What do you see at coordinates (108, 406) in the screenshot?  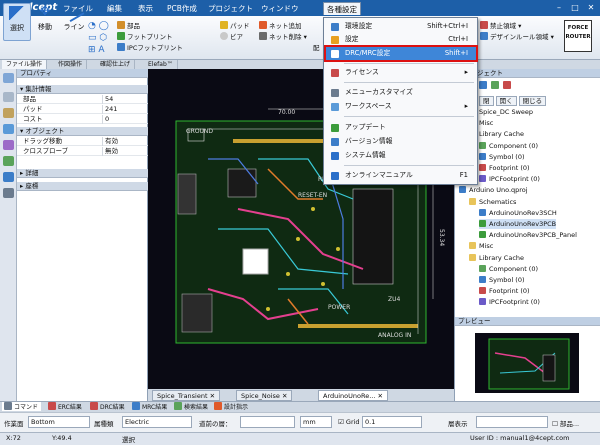 I see `tab-drc: DRC結果` at bounding box center [108, 406].